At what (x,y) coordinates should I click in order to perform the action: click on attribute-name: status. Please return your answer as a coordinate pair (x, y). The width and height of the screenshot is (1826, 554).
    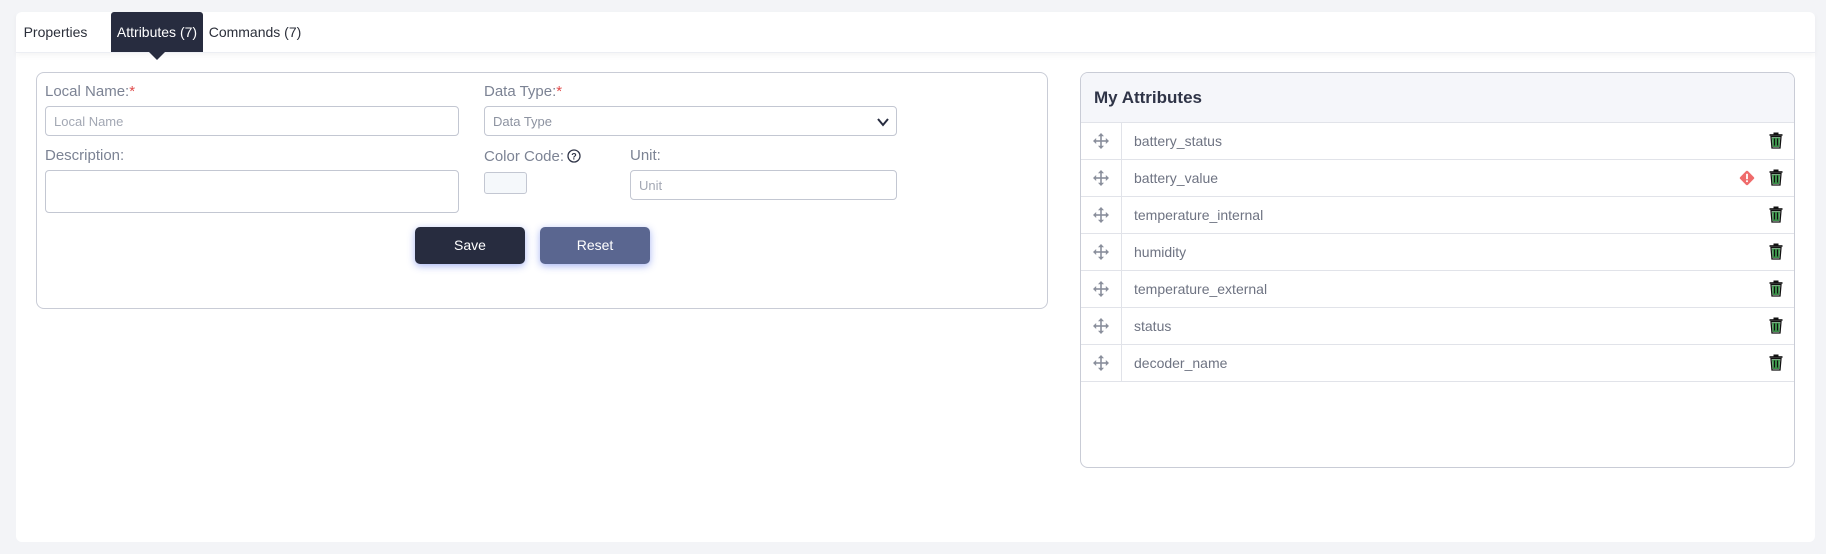
    Looking at the image, I should click on (1153, 326).